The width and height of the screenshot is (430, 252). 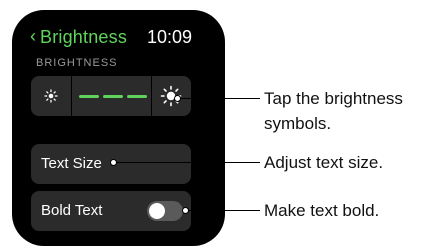 What do you see at coordinates (72, 210) in the screenshot?
I see `bold-text-label: Bold Text` at bounding box center [72, 210].